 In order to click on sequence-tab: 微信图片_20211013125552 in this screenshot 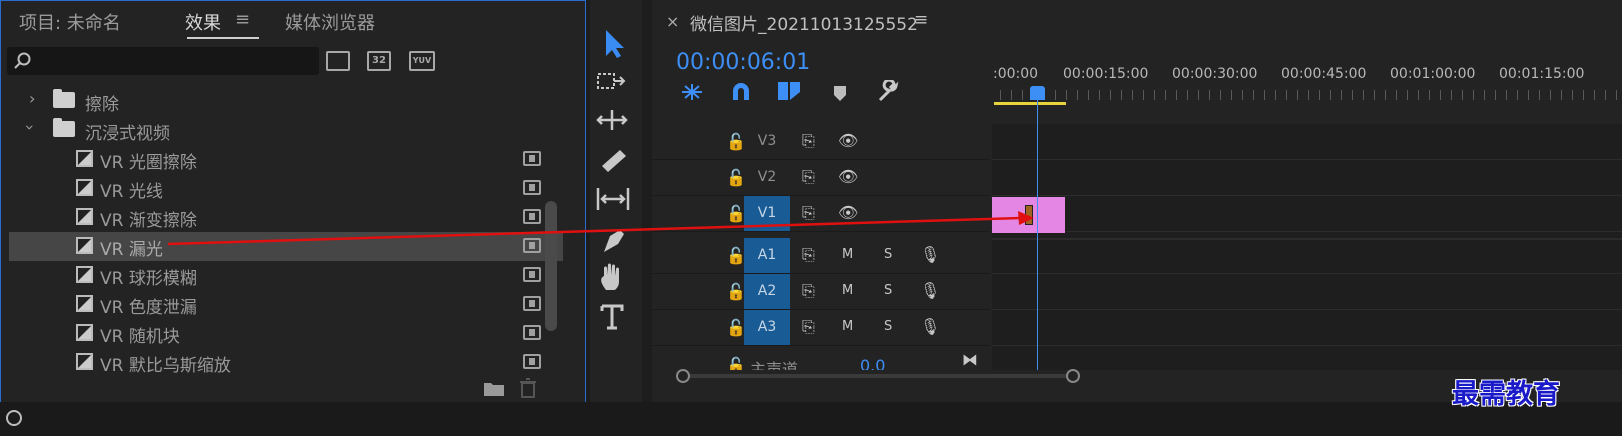, I will do `click(804, 22)`.